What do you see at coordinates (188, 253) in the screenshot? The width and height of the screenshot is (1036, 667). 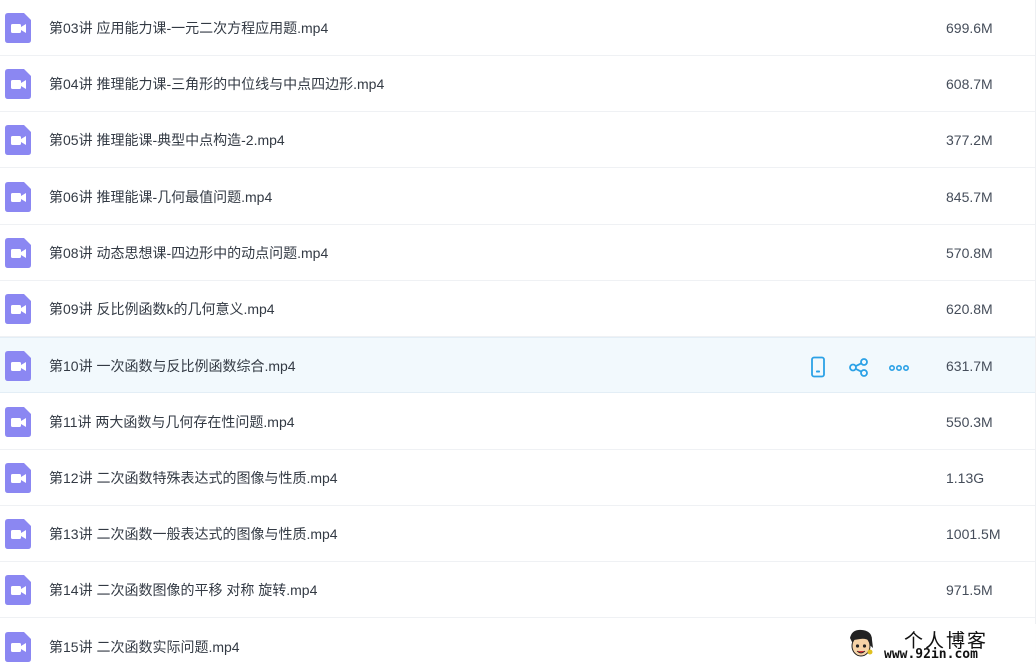 I see `file-name: 第08讲 动态思想课-四边形中的动点问题.mp4` at bounding box center [188, 253].